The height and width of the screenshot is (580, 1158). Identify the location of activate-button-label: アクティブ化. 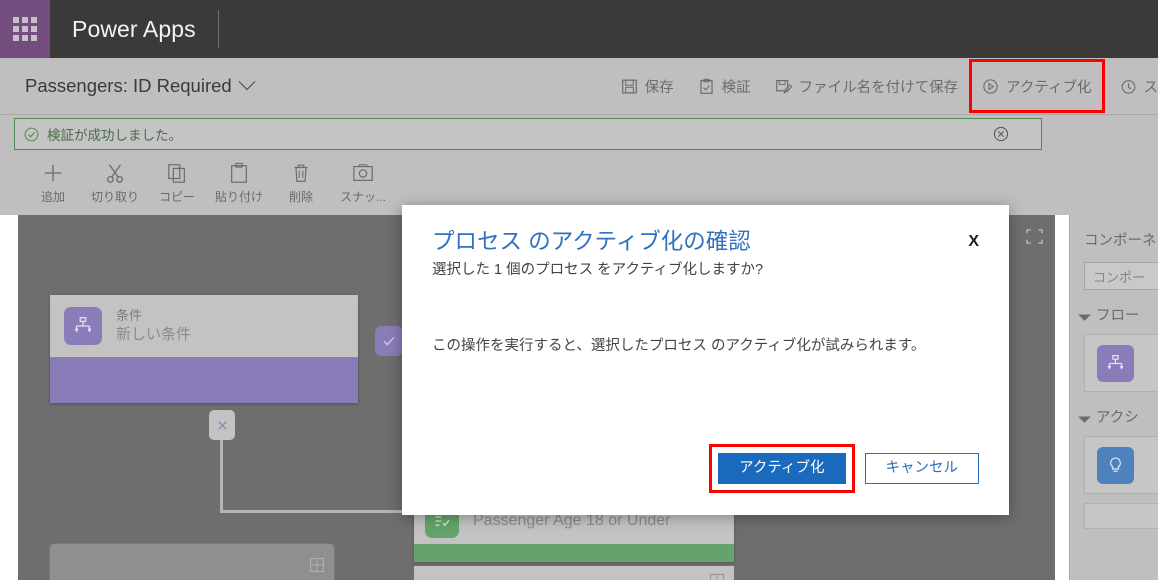
(1049, 87).